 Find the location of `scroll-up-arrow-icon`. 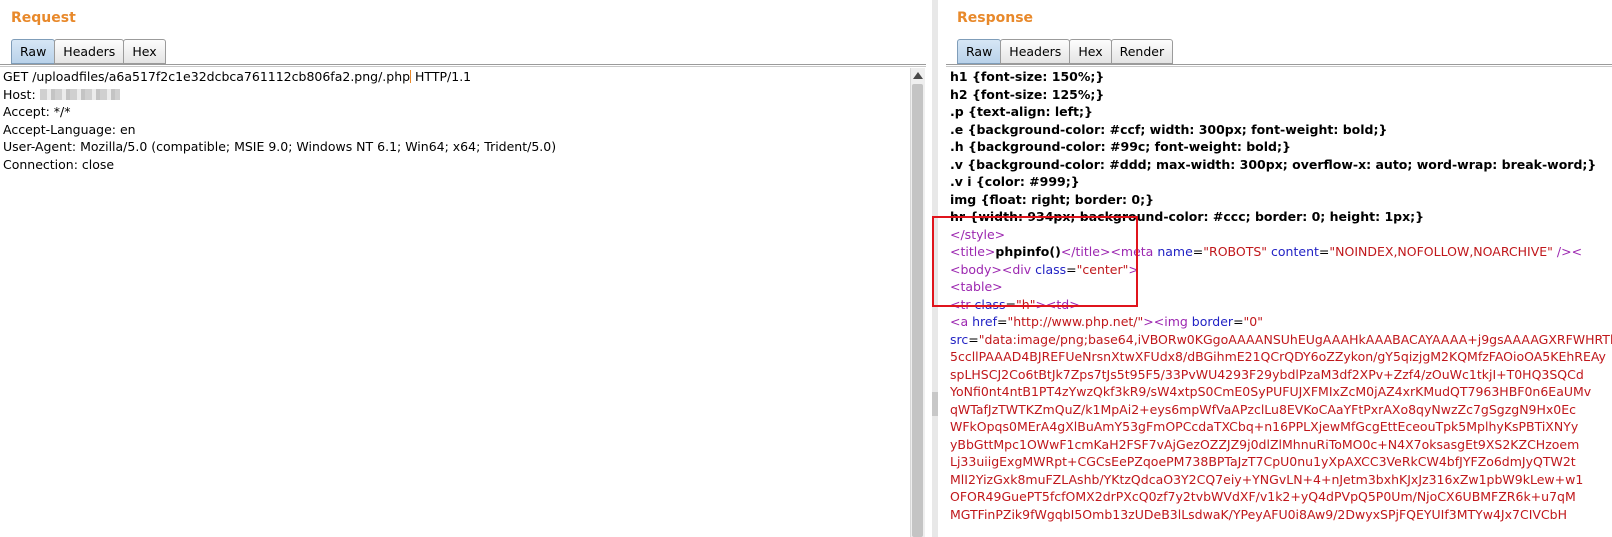

scroll-up-arrow-icon is located at coordinates (918, 75).